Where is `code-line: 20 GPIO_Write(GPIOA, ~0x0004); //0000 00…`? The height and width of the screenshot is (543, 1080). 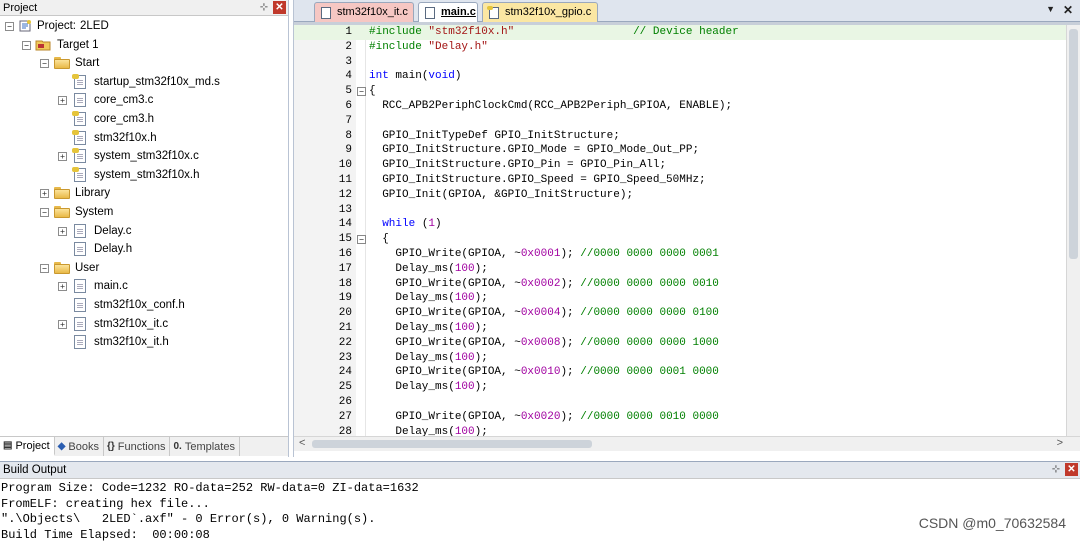 code-line: 20 GPIO_Write(GPIOA, ~0x0004); //0000 00… is located at coordinates (680, 313).